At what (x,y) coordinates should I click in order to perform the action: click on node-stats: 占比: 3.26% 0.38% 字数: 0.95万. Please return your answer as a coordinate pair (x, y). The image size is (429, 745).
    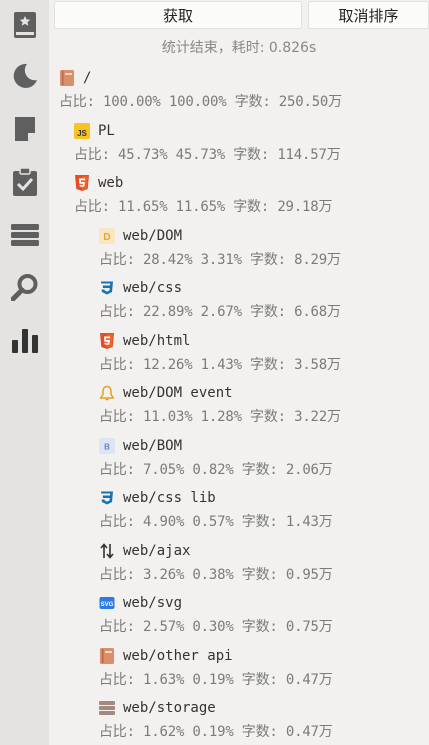
    Looking at the image, I should click on (216, 575).